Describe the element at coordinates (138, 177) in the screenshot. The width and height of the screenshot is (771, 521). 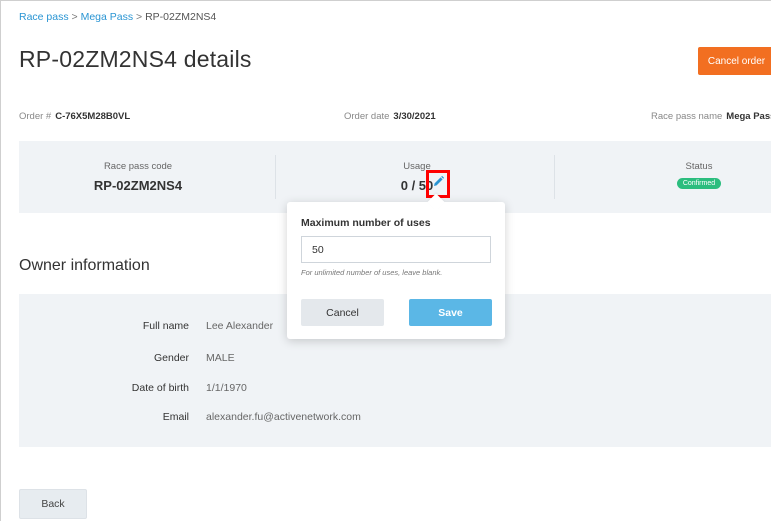
I see `race-pass-code-column: Race pass code RP-02ZM2NS4` at that location.